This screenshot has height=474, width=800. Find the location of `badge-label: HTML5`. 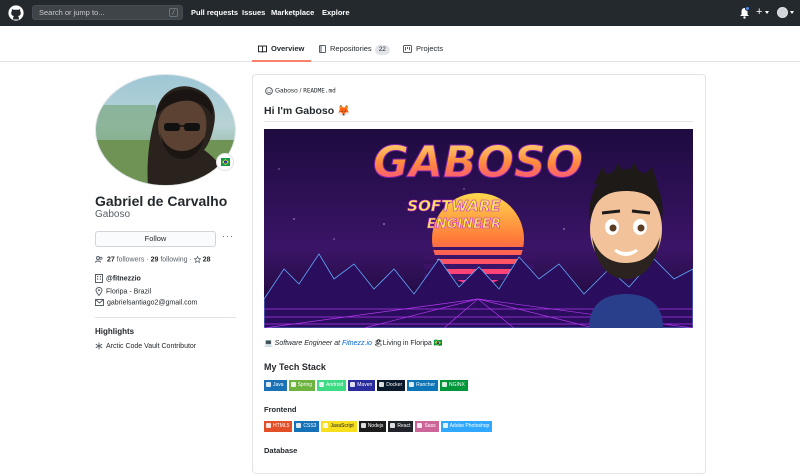

badge-label: HTML5 is located at coordinates (281, 426).